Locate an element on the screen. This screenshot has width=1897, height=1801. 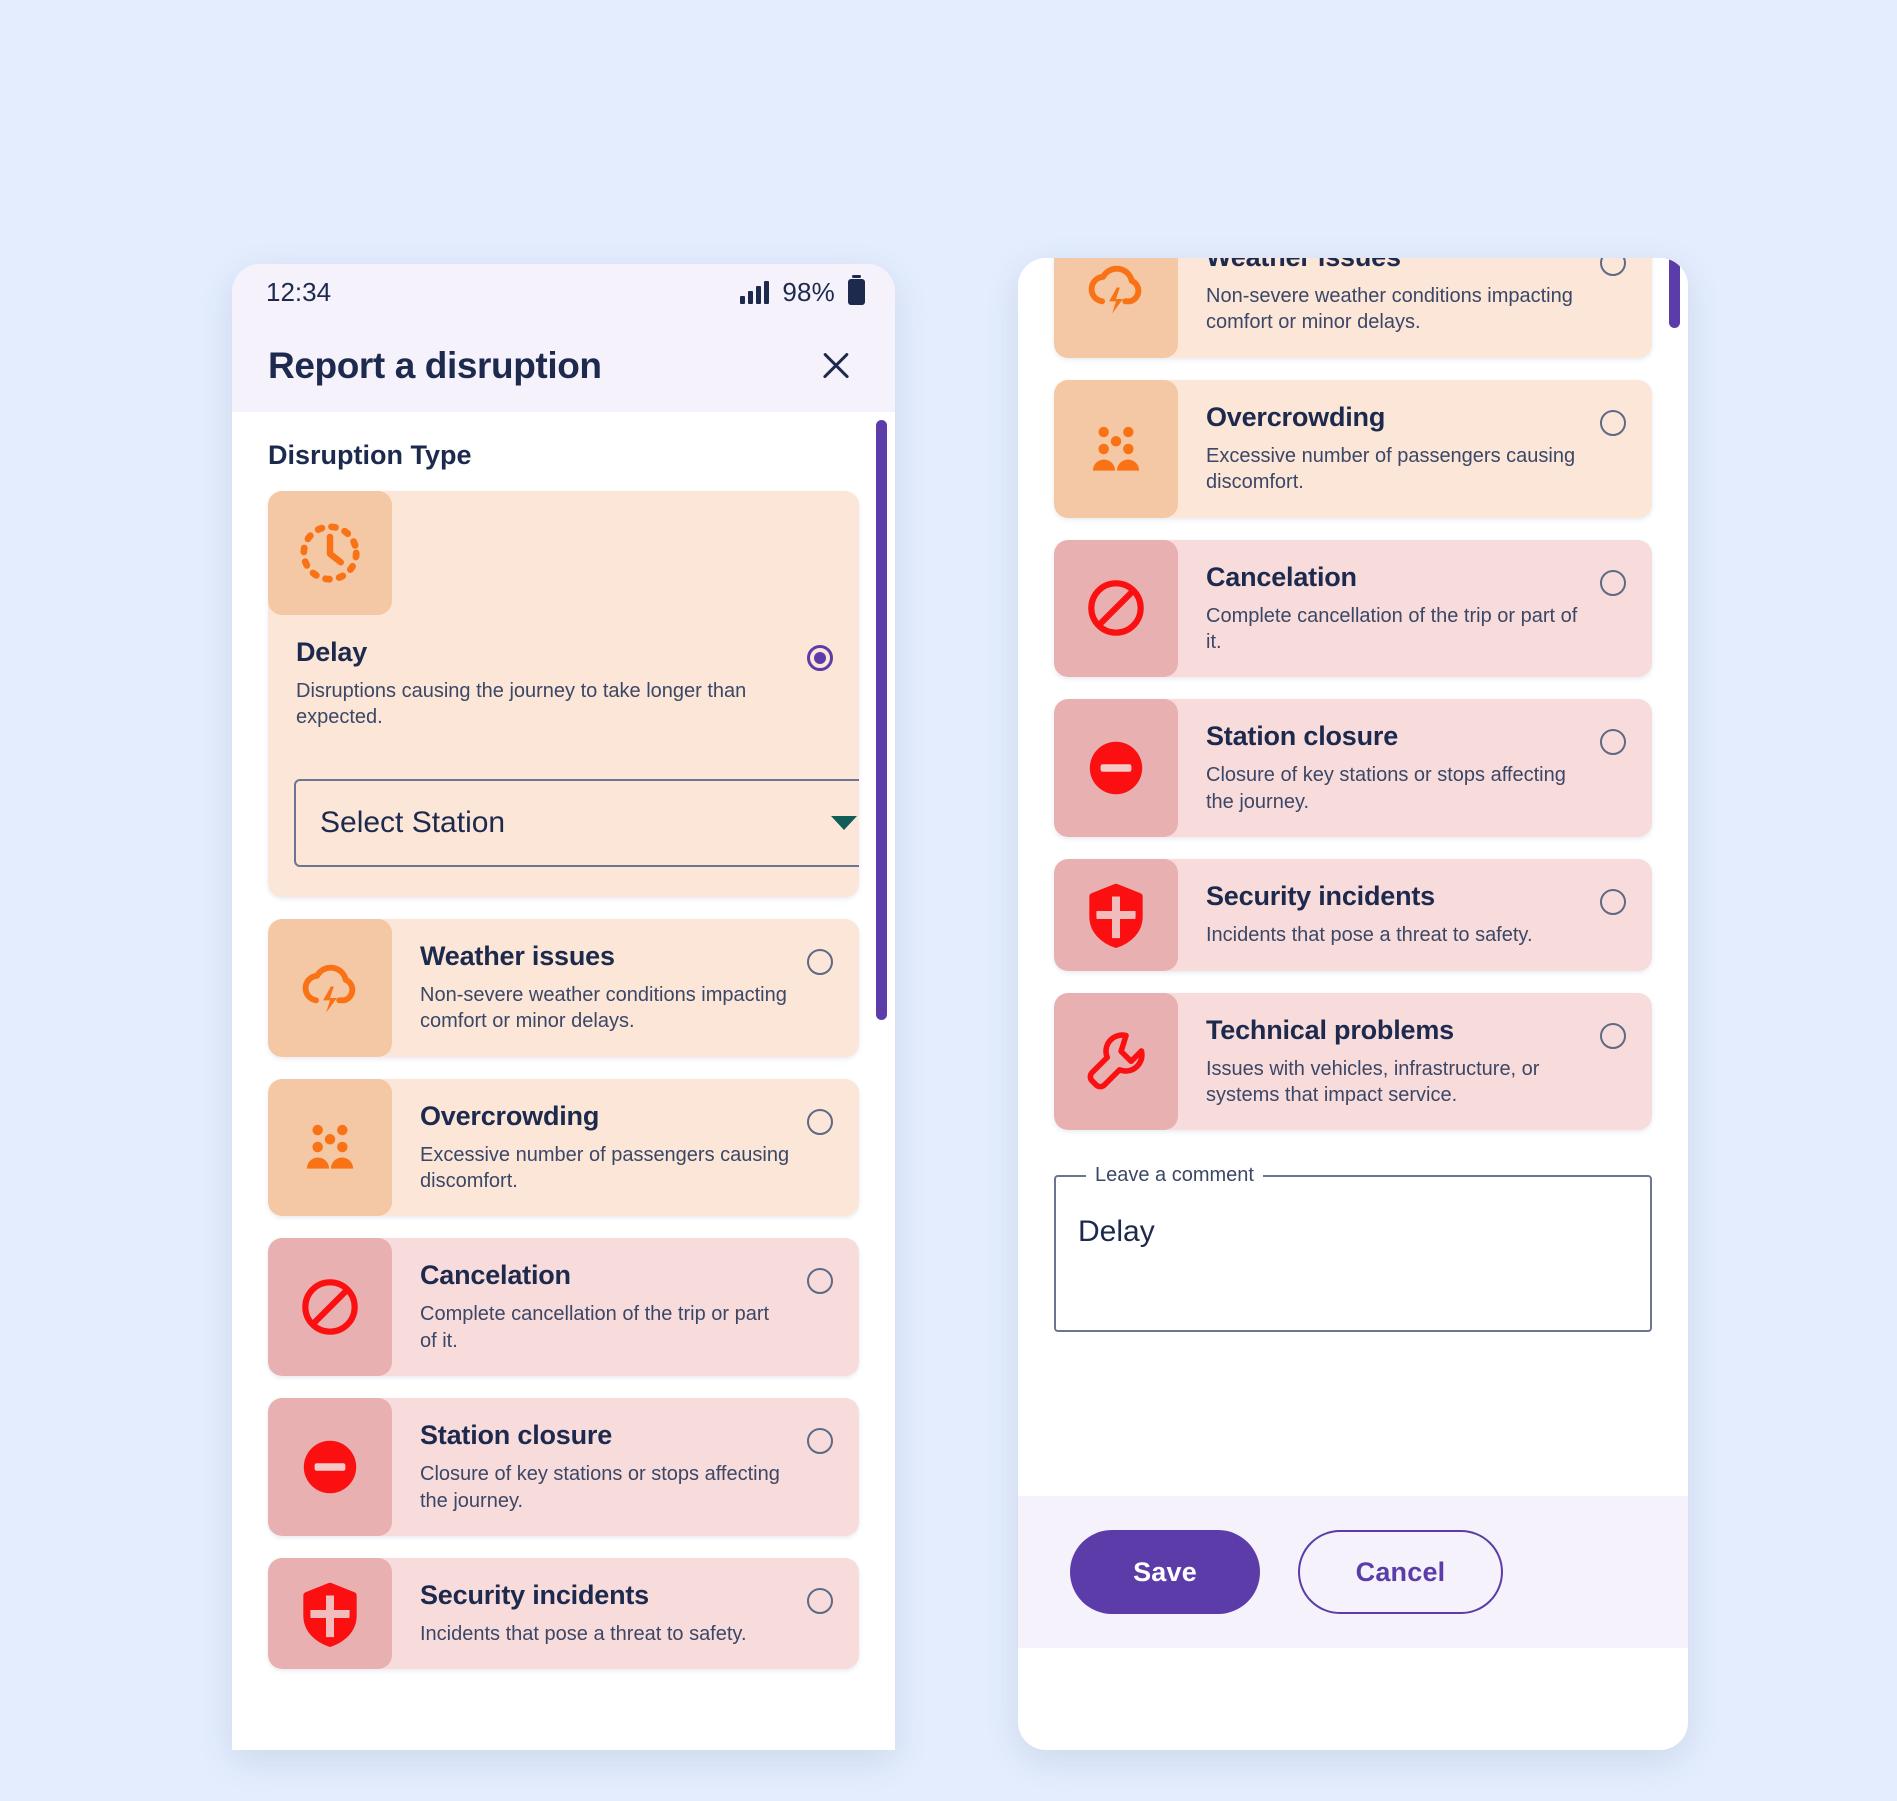
status-time: 12:34 is located at coordinates (299, 291).